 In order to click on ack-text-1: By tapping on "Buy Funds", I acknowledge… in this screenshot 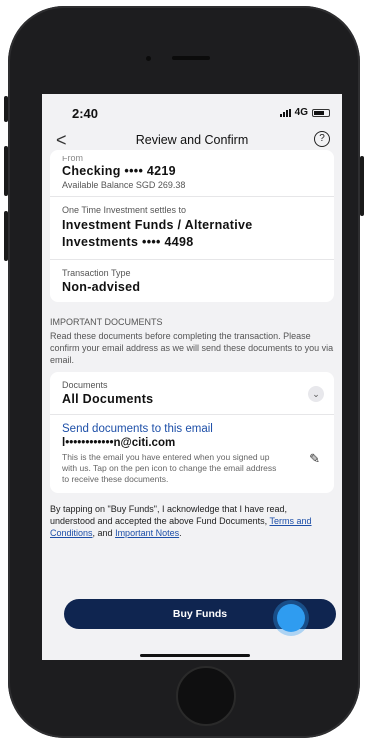, I will do `click(169, 515)`.